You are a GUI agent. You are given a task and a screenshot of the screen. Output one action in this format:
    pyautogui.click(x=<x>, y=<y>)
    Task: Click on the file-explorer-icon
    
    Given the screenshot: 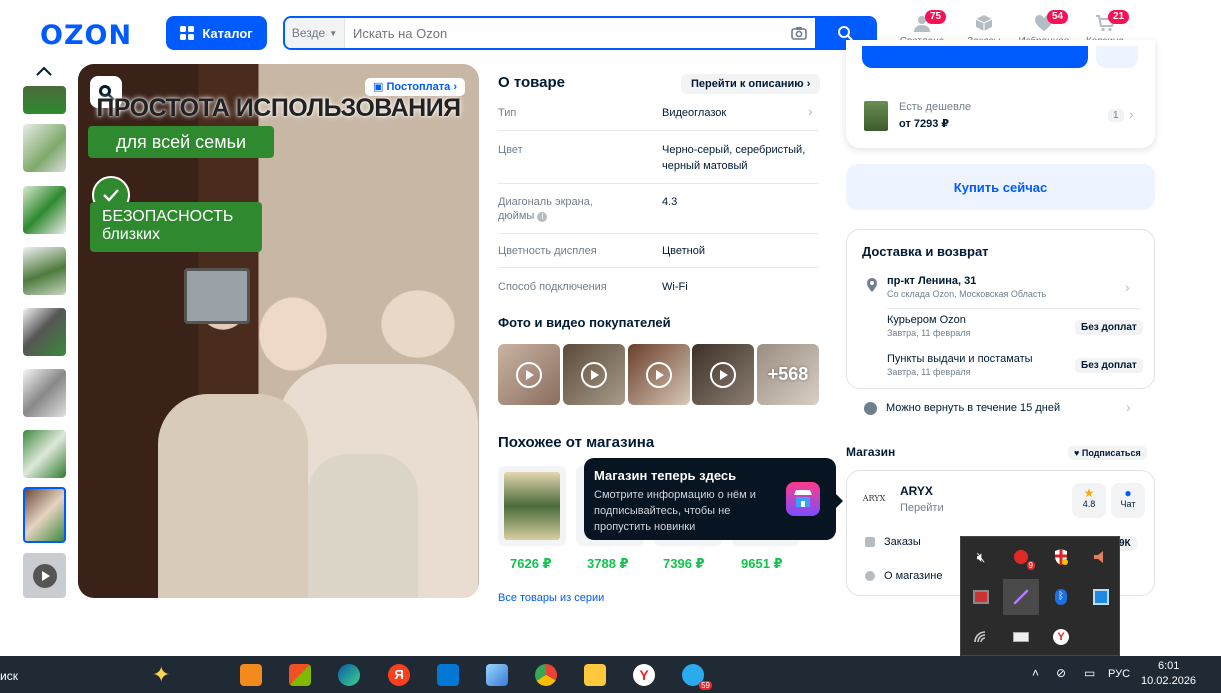 What is the action you would take?
    pyautogui.click(x=595, y=675)
    